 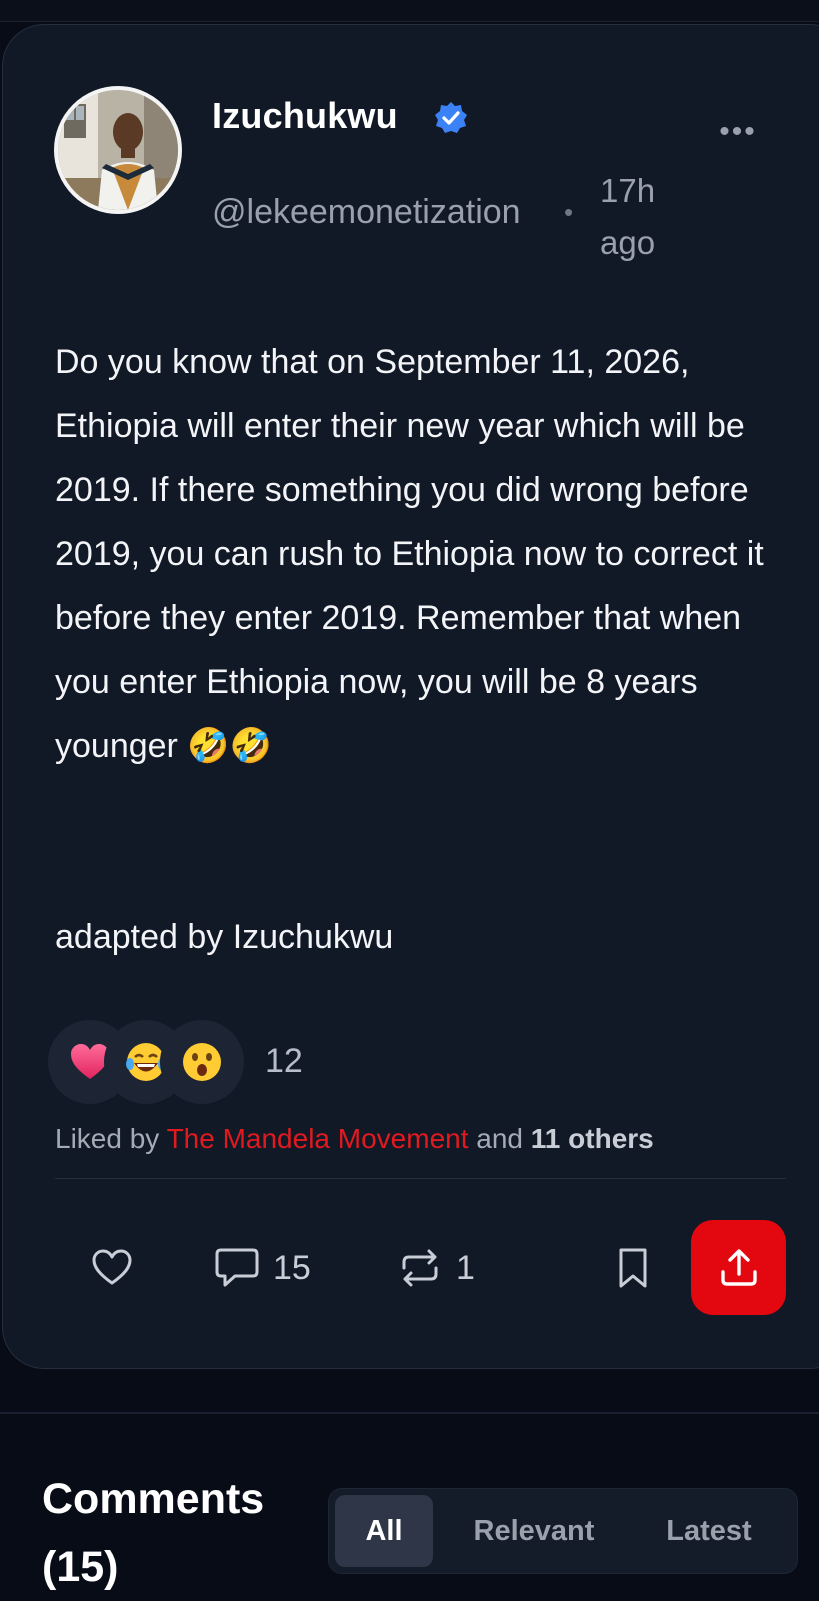 I want to click on author-handle: @lekeemonetization, so click(x=366, y=212).